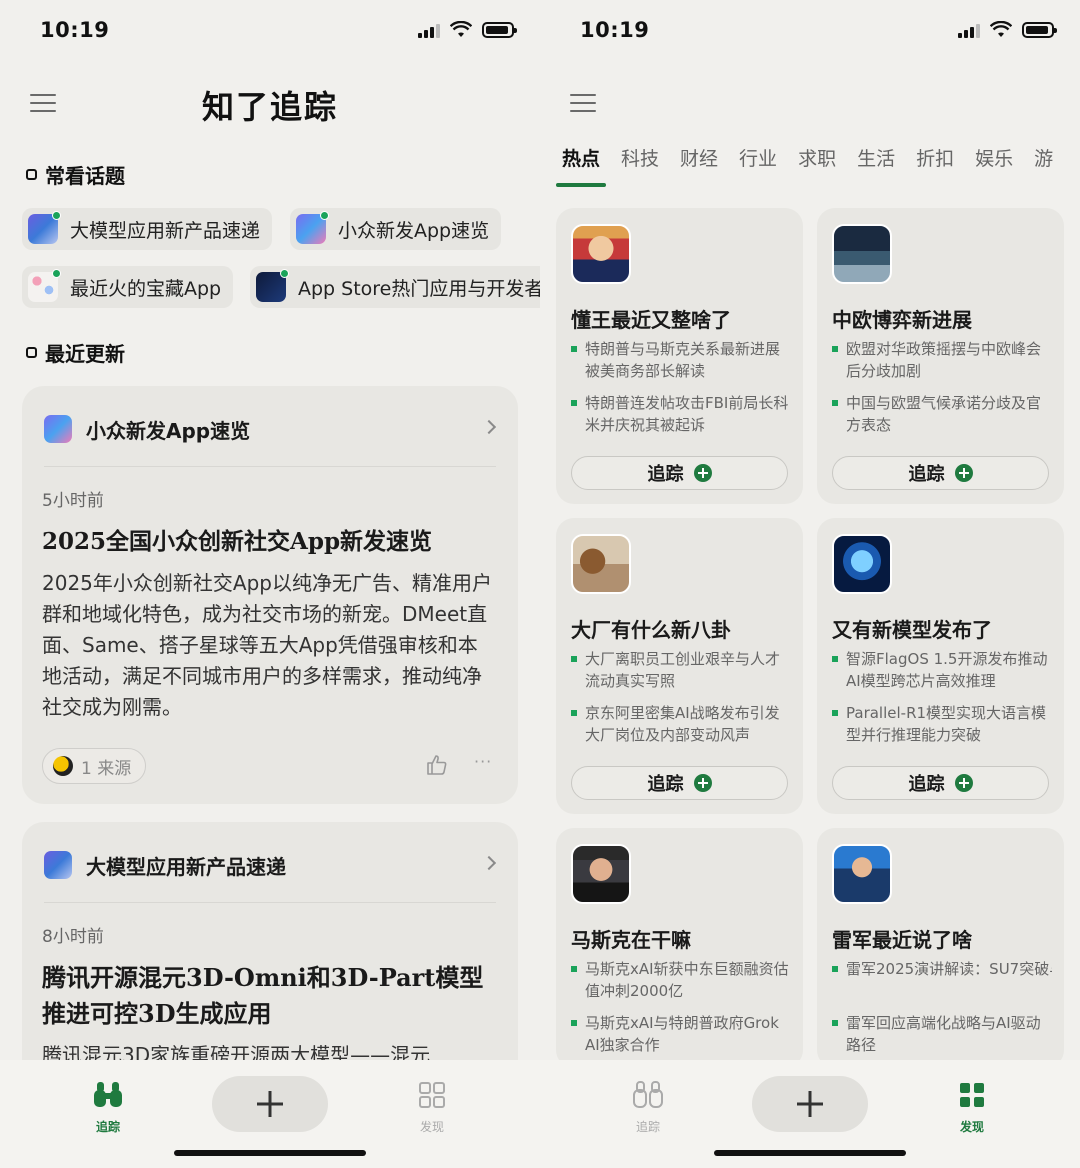 The height and width of the screenshot is (1168, 1080). Describe the element at coordinates (935, 159) in the screenshot. I see `tab-discount: 折扣` at that location.